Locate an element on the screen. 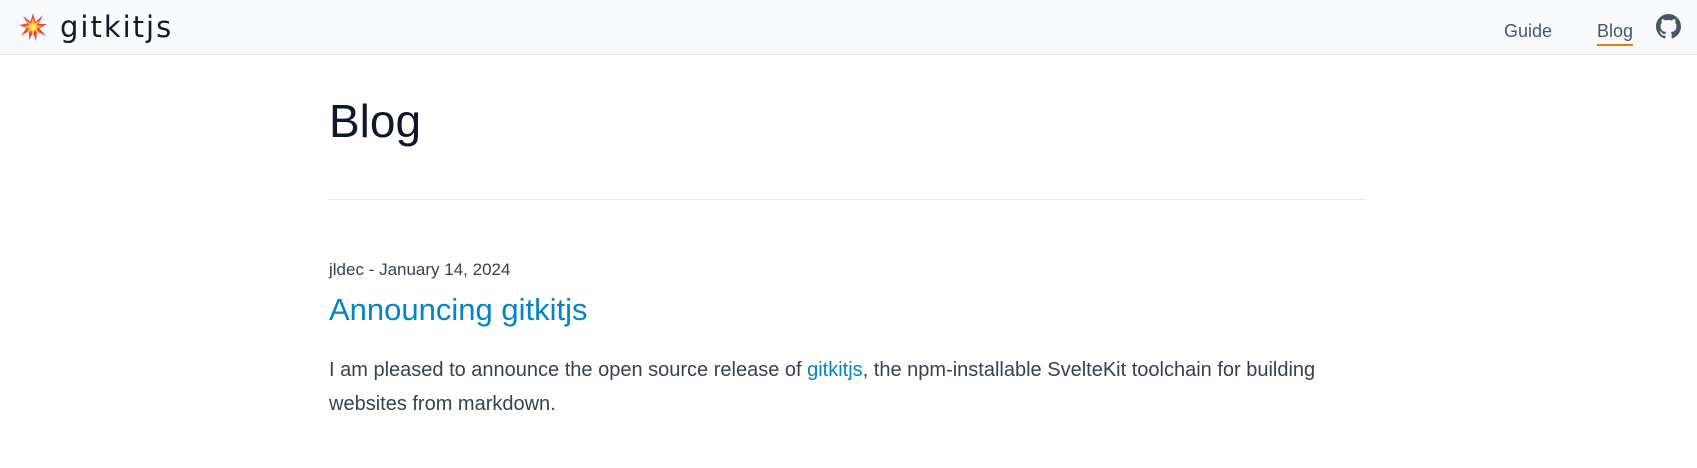 The image size is (1697, 468). page-title: Blog is located at coordinates (375, 121).